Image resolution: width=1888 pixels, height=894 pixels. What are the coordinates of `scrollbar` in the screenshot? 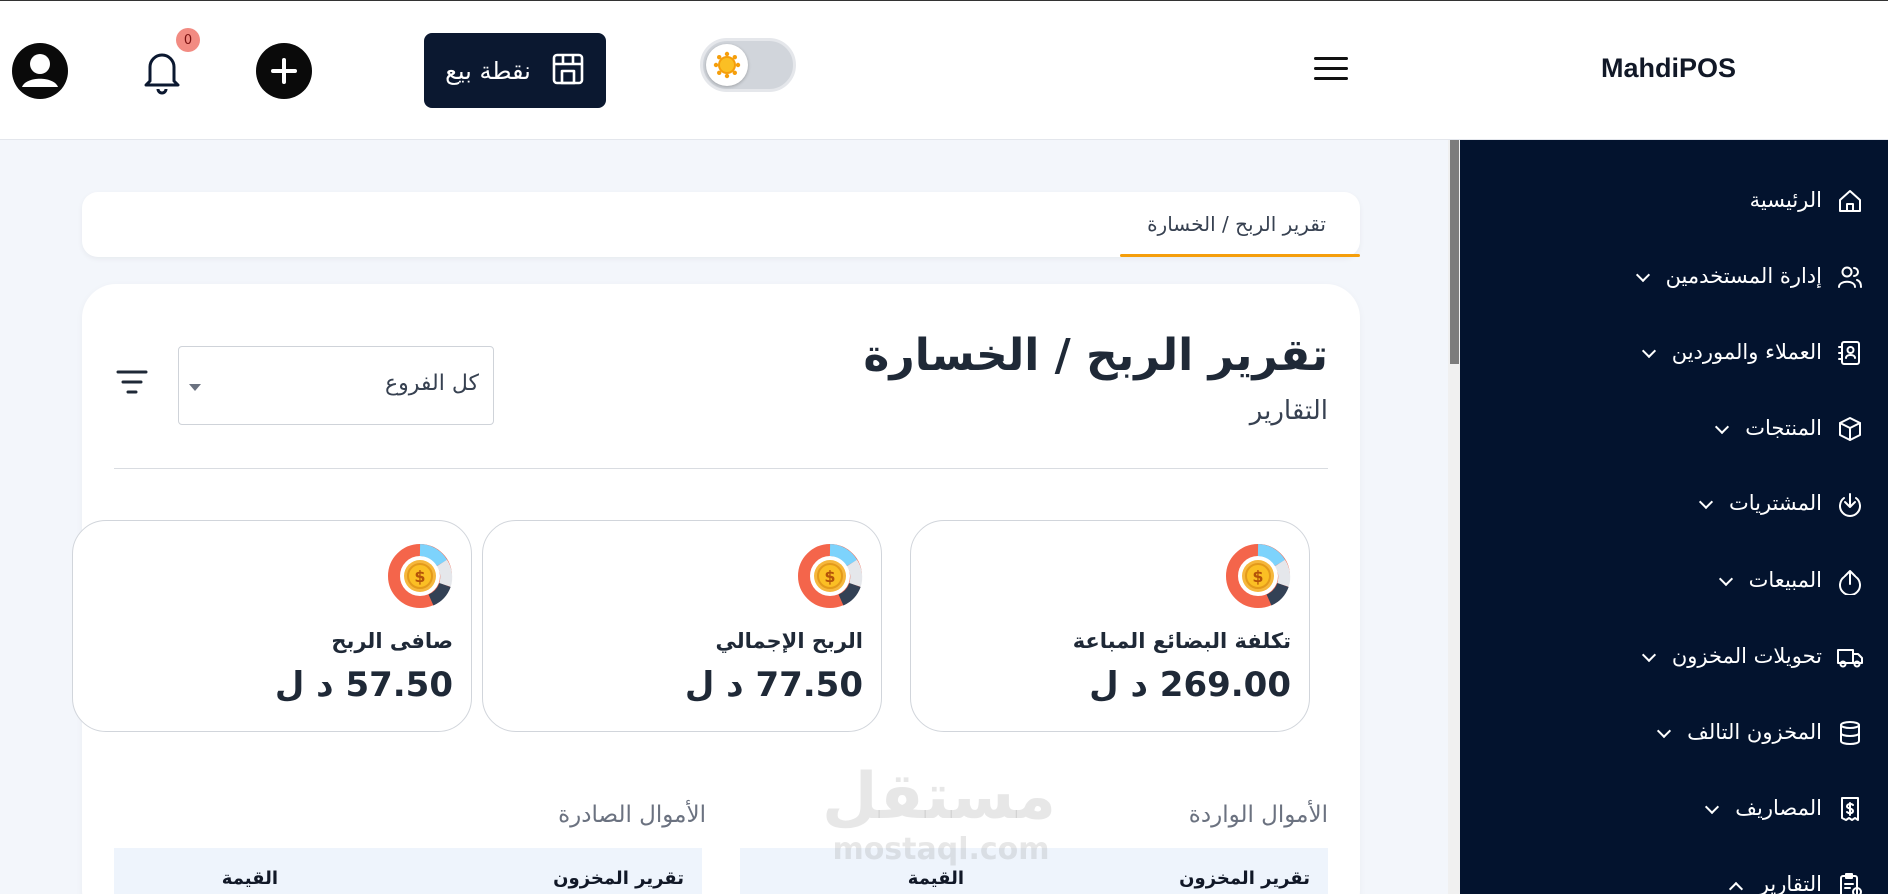 It's located at (1454, 517).